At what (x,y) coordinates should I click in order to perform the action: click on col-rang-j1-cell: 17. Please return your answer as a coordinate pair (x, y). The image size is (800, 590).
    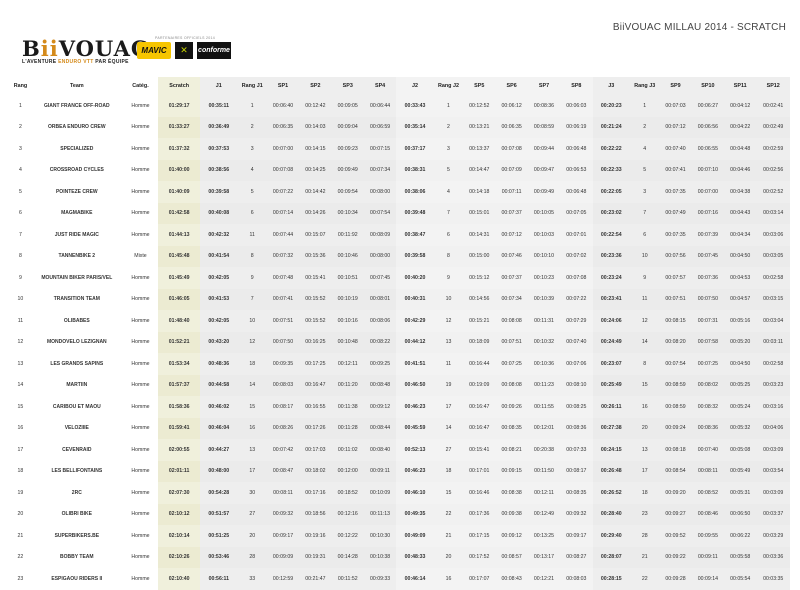
    Looking at the image, I should click on (252, 471).